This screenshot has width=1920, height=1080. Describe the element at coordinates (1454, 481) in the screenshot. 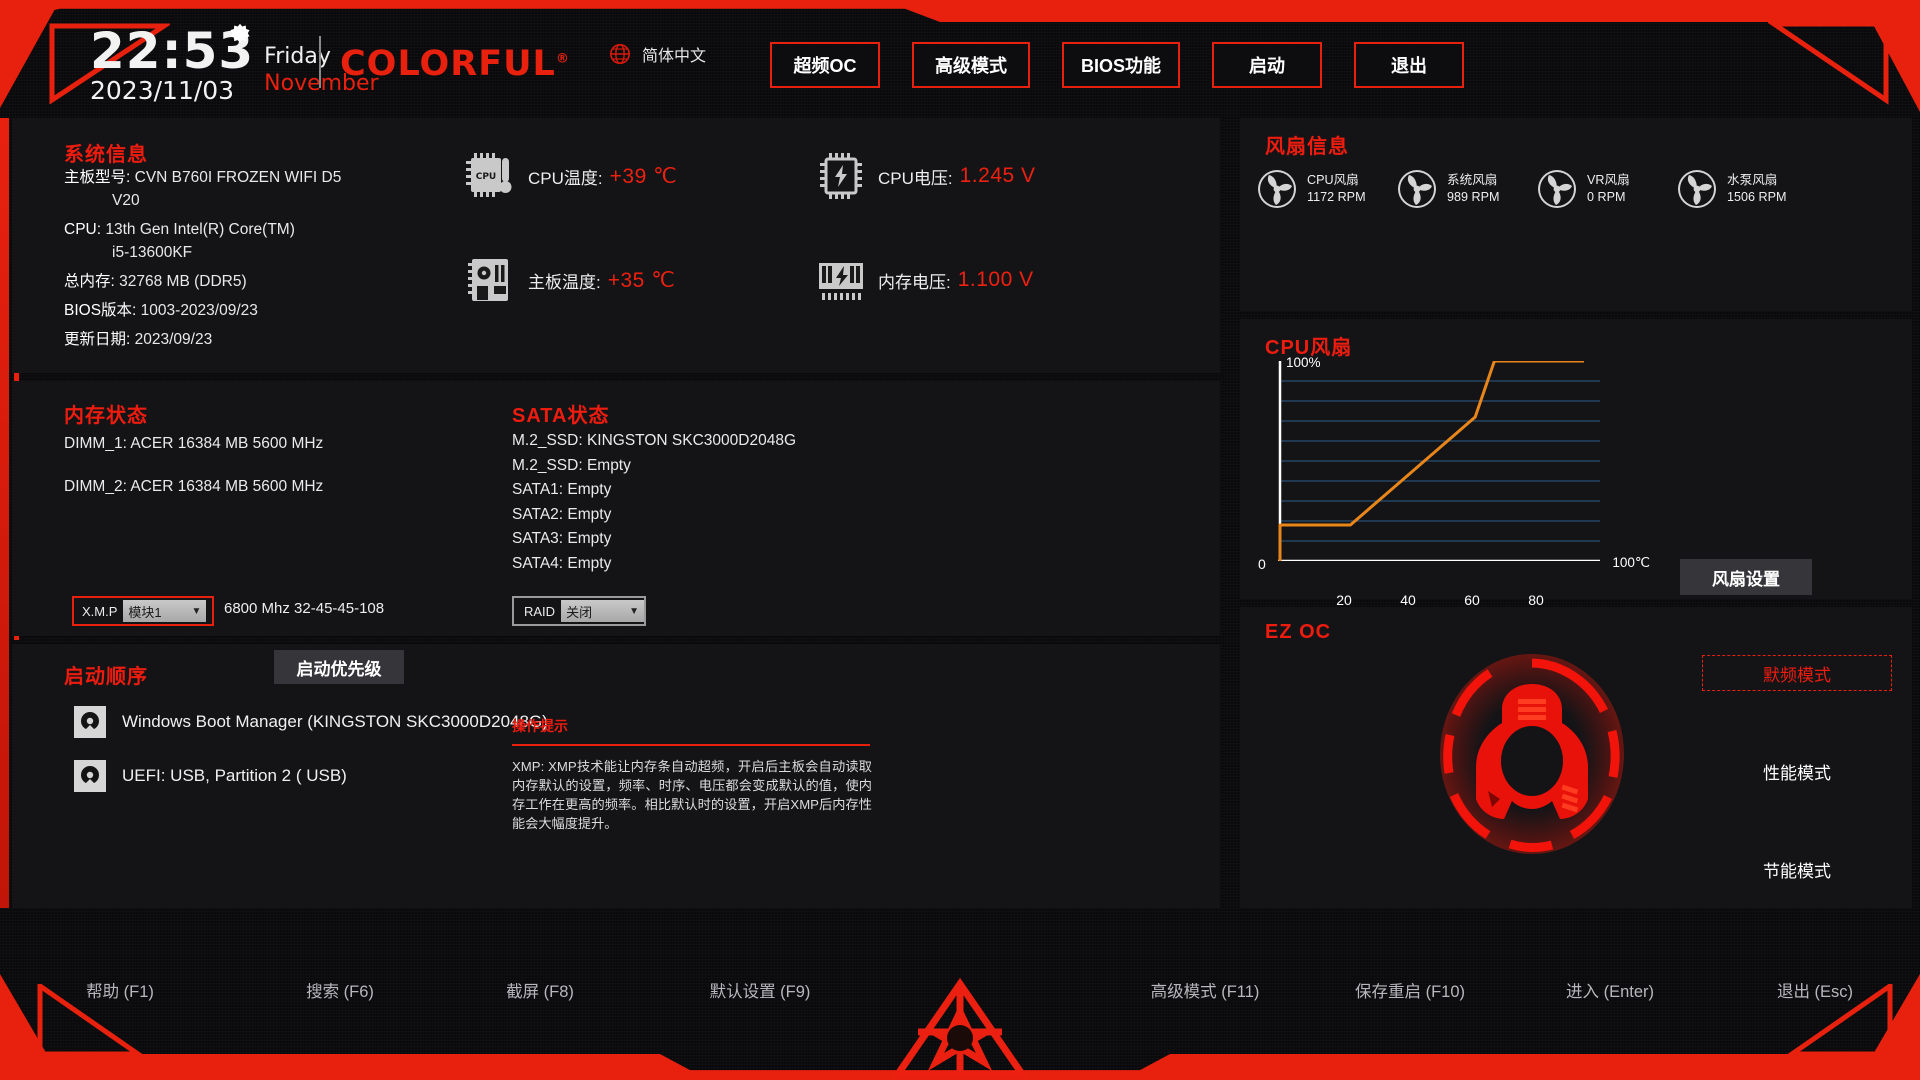

I see `cpu-fan-curve-chart: 100% 0 100℃ 20 40 60 80` at that location.